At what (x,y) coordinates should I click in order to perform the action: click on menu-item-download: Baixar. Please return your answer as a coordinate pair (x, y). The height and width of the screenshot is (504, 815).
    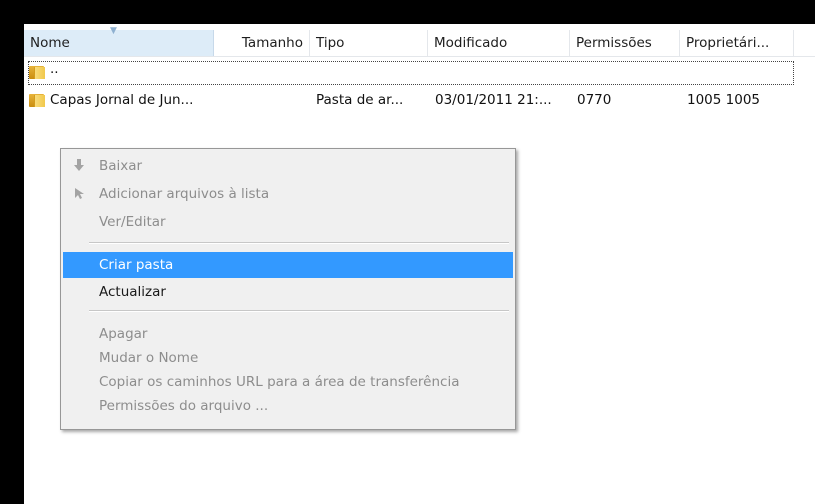
    Looking at the image, I should click on (288, 166).